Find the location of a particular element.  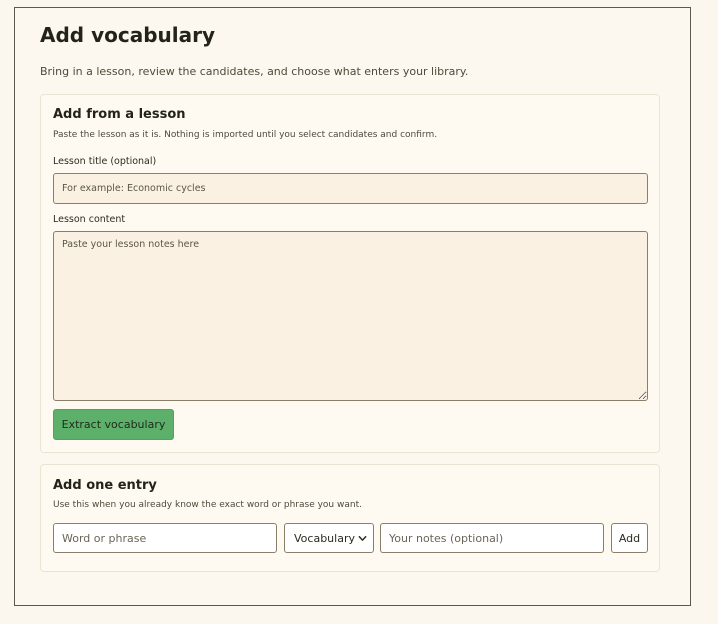

page-title: Add vocabulary is located at coordinates (128, 35).